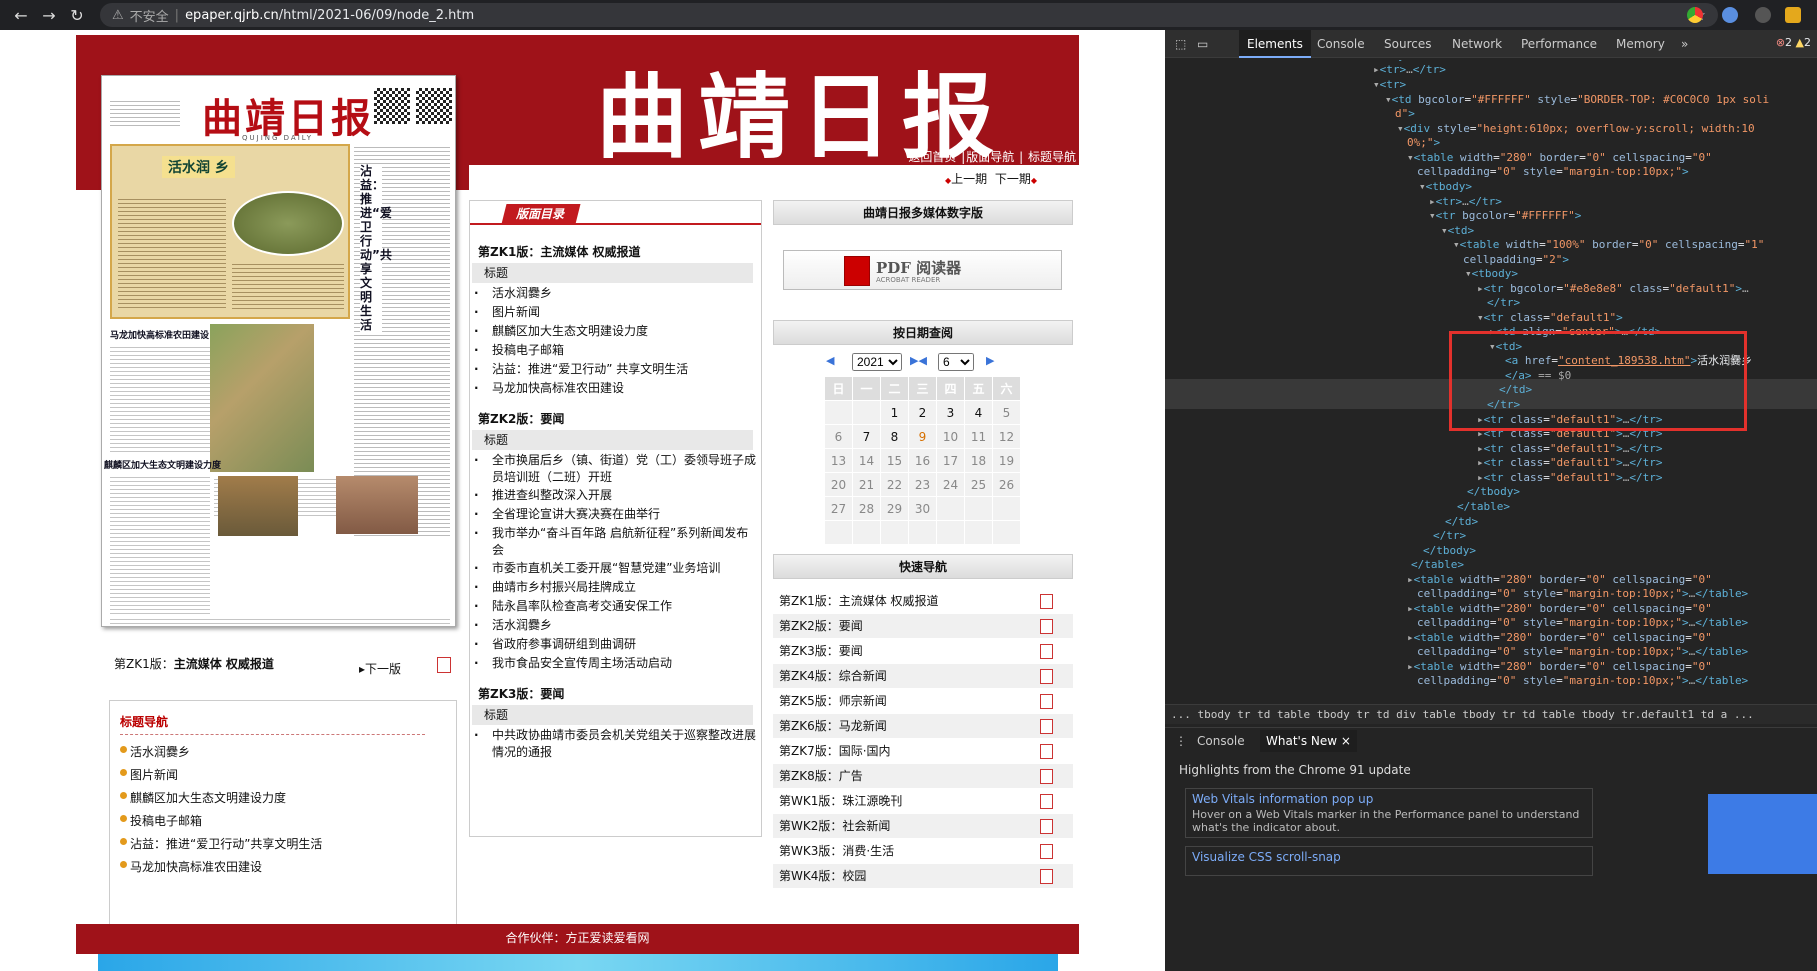 The image size is (1817, 971). I want to click on toc-item: 中共政协曲靖市委员会机关党组关于巡察整改进展情况的通报, so click(614, 744).